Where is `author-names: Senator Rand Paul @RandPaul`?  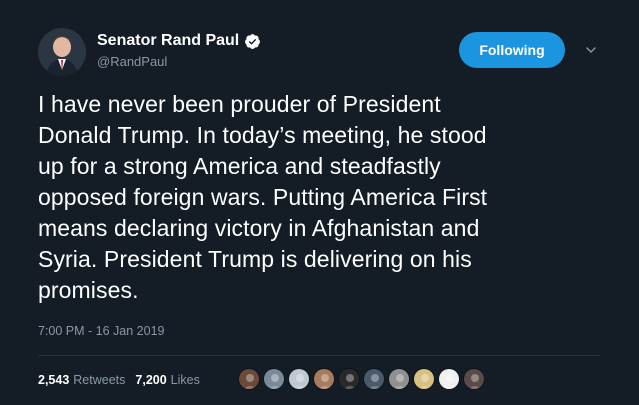 author-names: Senator Rand Paul @RandPaul is located at coordinates (179, 51).